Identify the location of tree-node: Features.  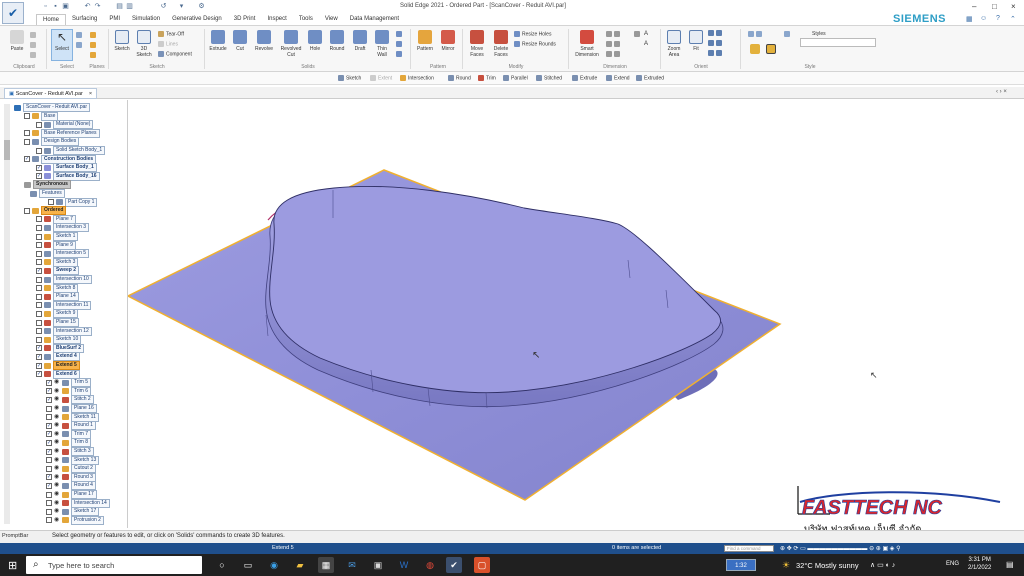
(47, 193).